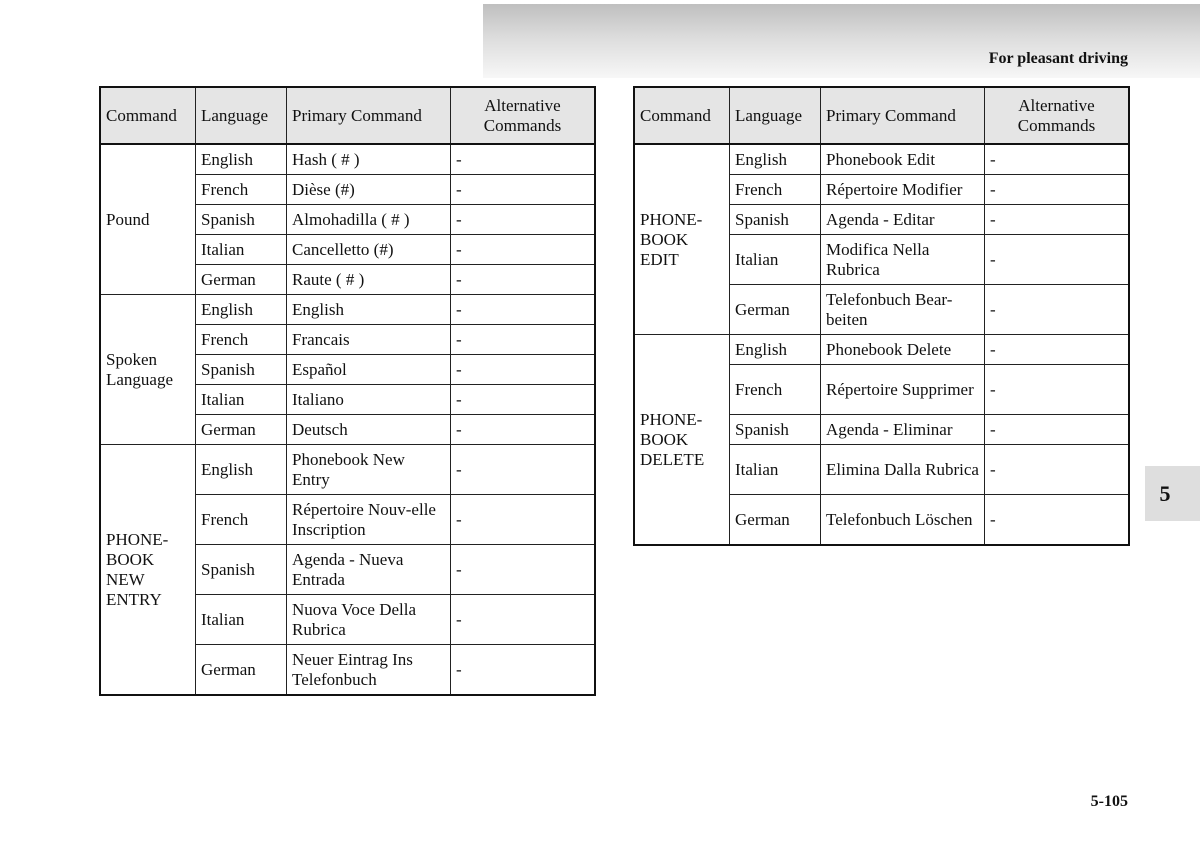  Describe the element at coordinates (681, 440) in the screenshot. I see `command-cell: PHONE- BOOK DELETE` at that location.